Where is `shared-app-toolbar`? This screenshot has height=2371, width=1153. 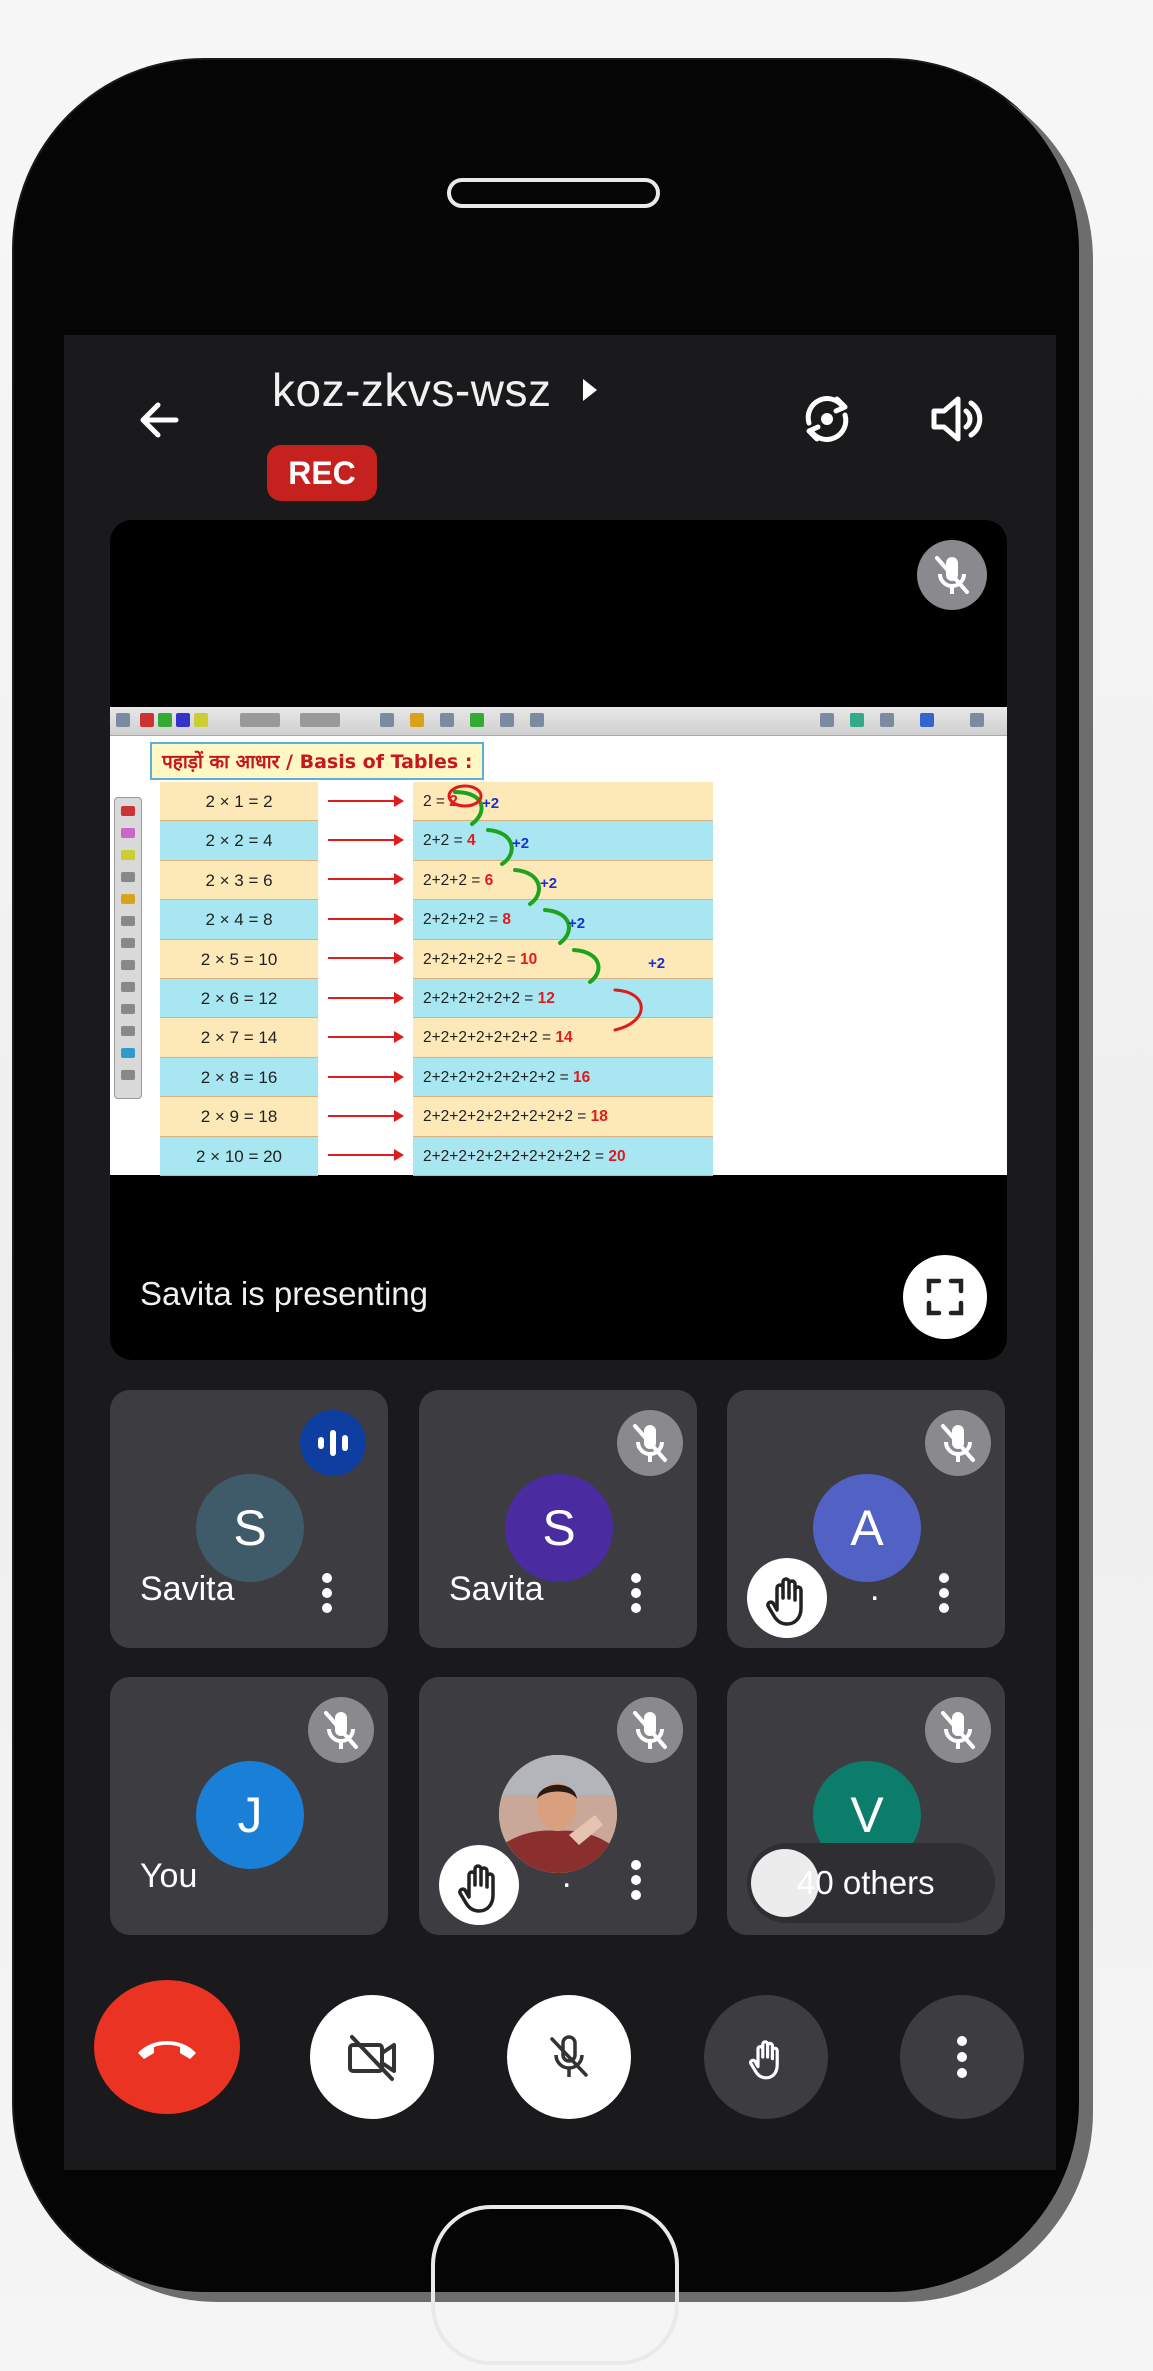
shared-app-toolbar is located at coordinates (558, 721).